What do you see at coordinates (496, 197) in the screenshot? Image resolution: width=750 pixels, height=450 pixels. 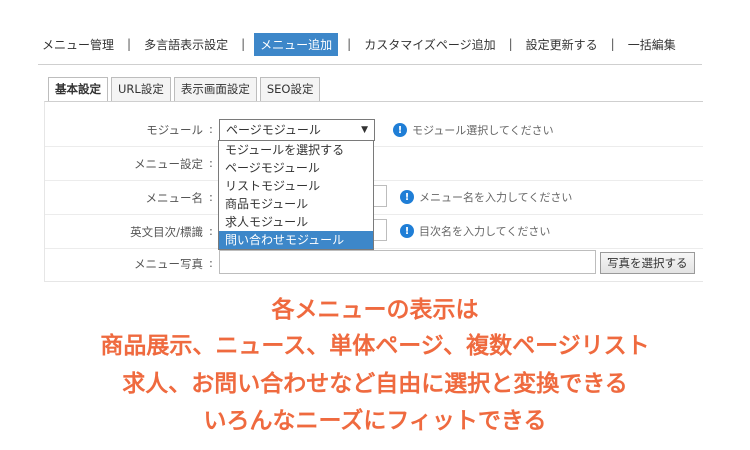 I see `menu-name-hint-text: メニュー名を入力してください` at bounding box center [496, 197].